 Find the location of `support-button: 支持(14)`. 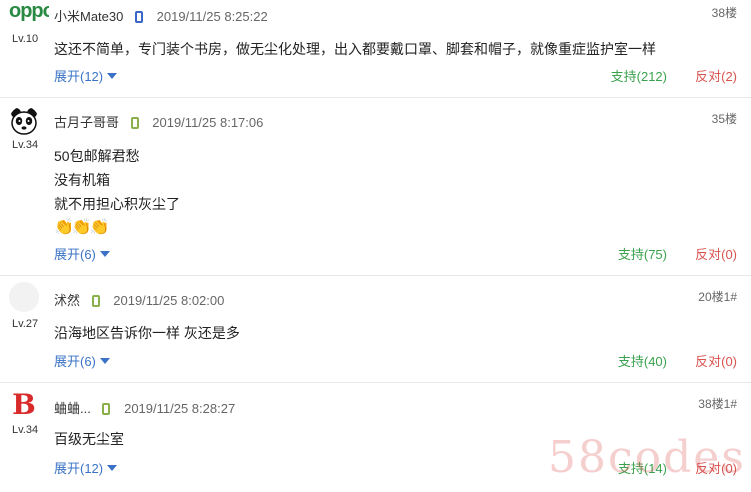

support-button: 支持(14) is located at coordinates (642, 467).